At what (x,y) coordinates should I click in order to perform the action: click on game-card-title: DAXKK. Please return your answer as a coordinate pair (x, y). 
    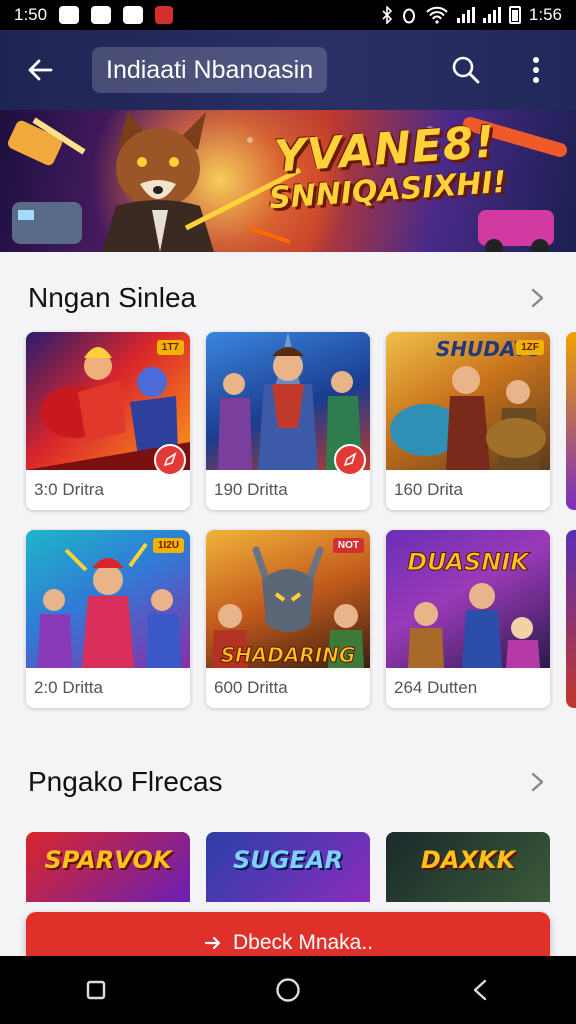
    Looking at the image, I should click on (468, 860).